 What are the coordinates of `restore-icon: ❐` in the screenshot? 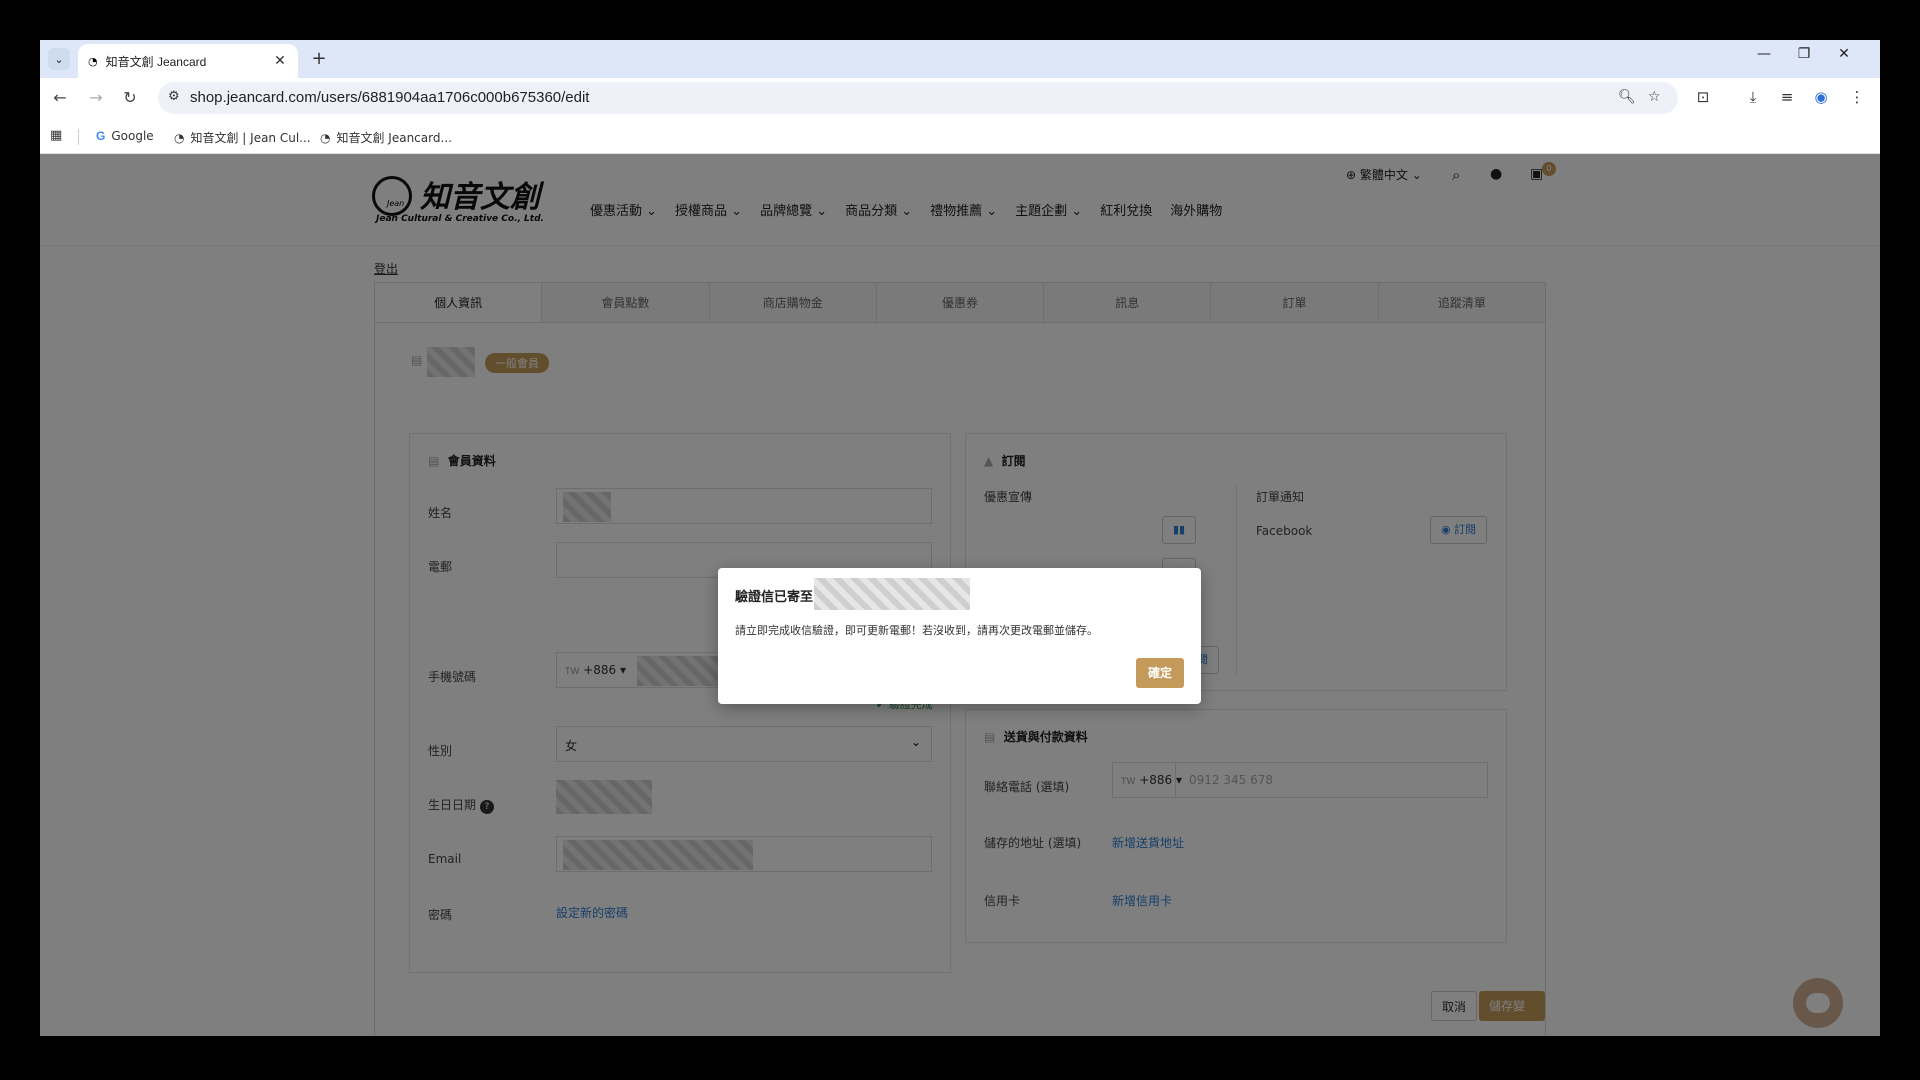 It's located at (1804, 54).